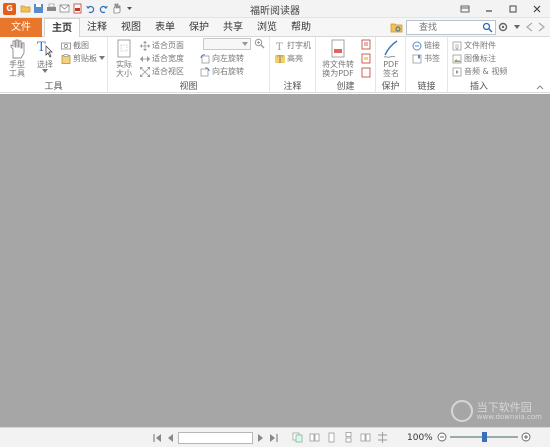 This screenshot has width=550, height=447. Describe the element at coordinates (503, 27) in the screenshot. I see `gear-icon` at that location.